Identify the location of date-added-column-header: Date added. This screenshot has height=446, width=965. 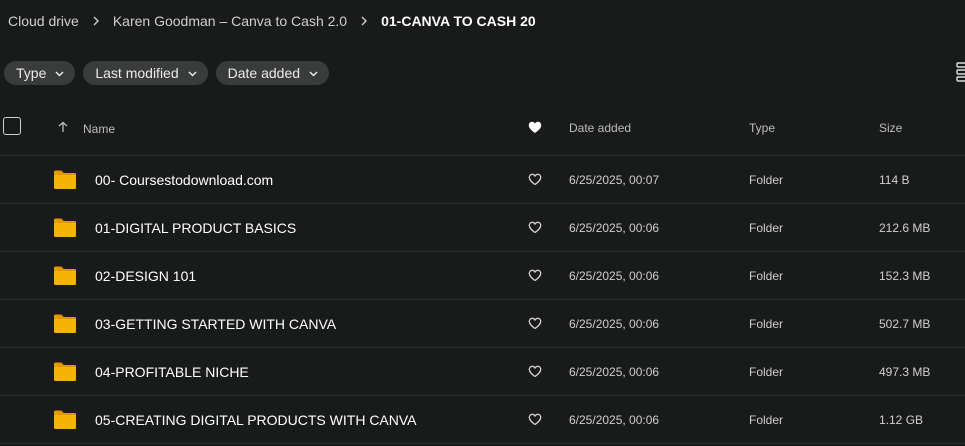
(600, 128).